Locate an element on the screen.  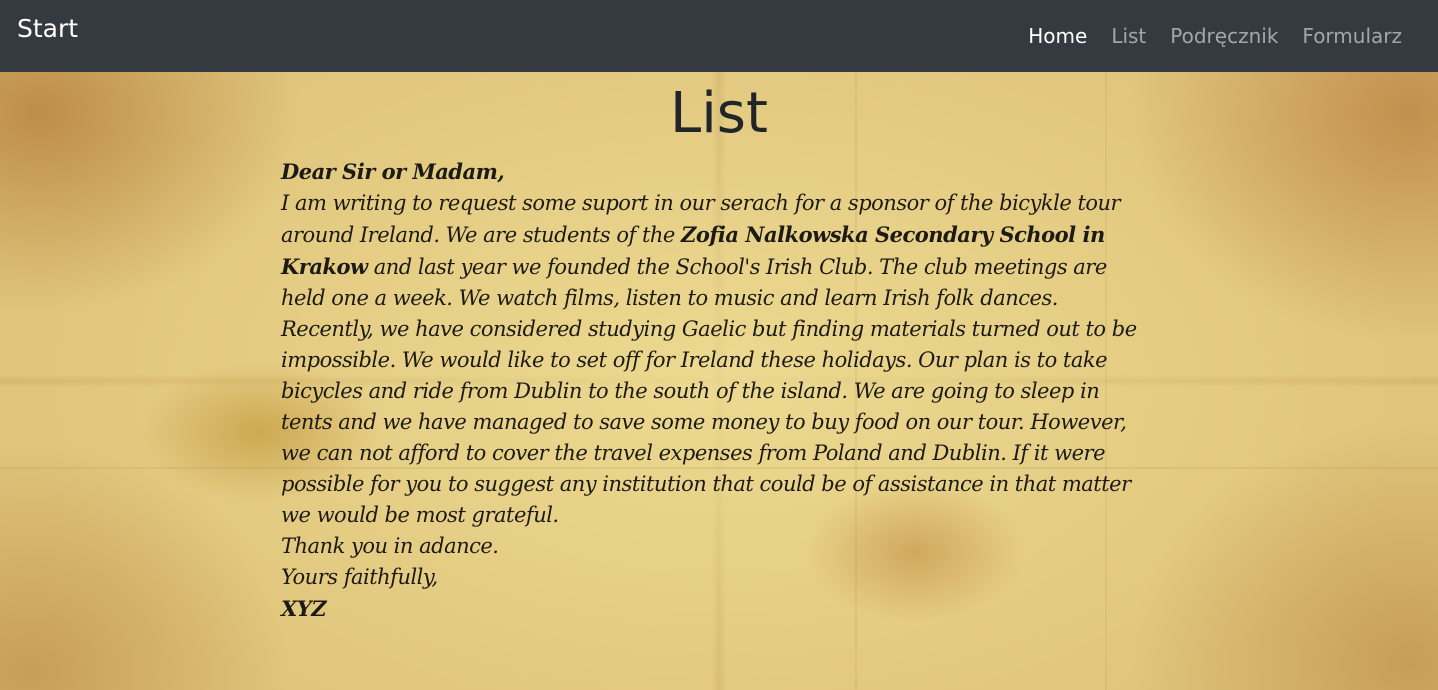
top-navbar: Start Home List Podręcznik Formularz is located at coordinates (719, 36).